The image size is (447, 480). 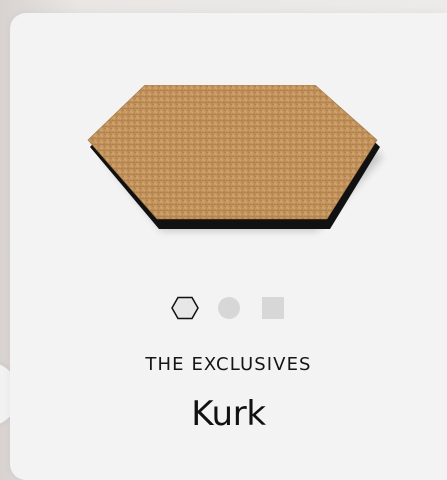 I want to click on brand-name: THE EXCLUSIVES, so click(x=228, y=364).